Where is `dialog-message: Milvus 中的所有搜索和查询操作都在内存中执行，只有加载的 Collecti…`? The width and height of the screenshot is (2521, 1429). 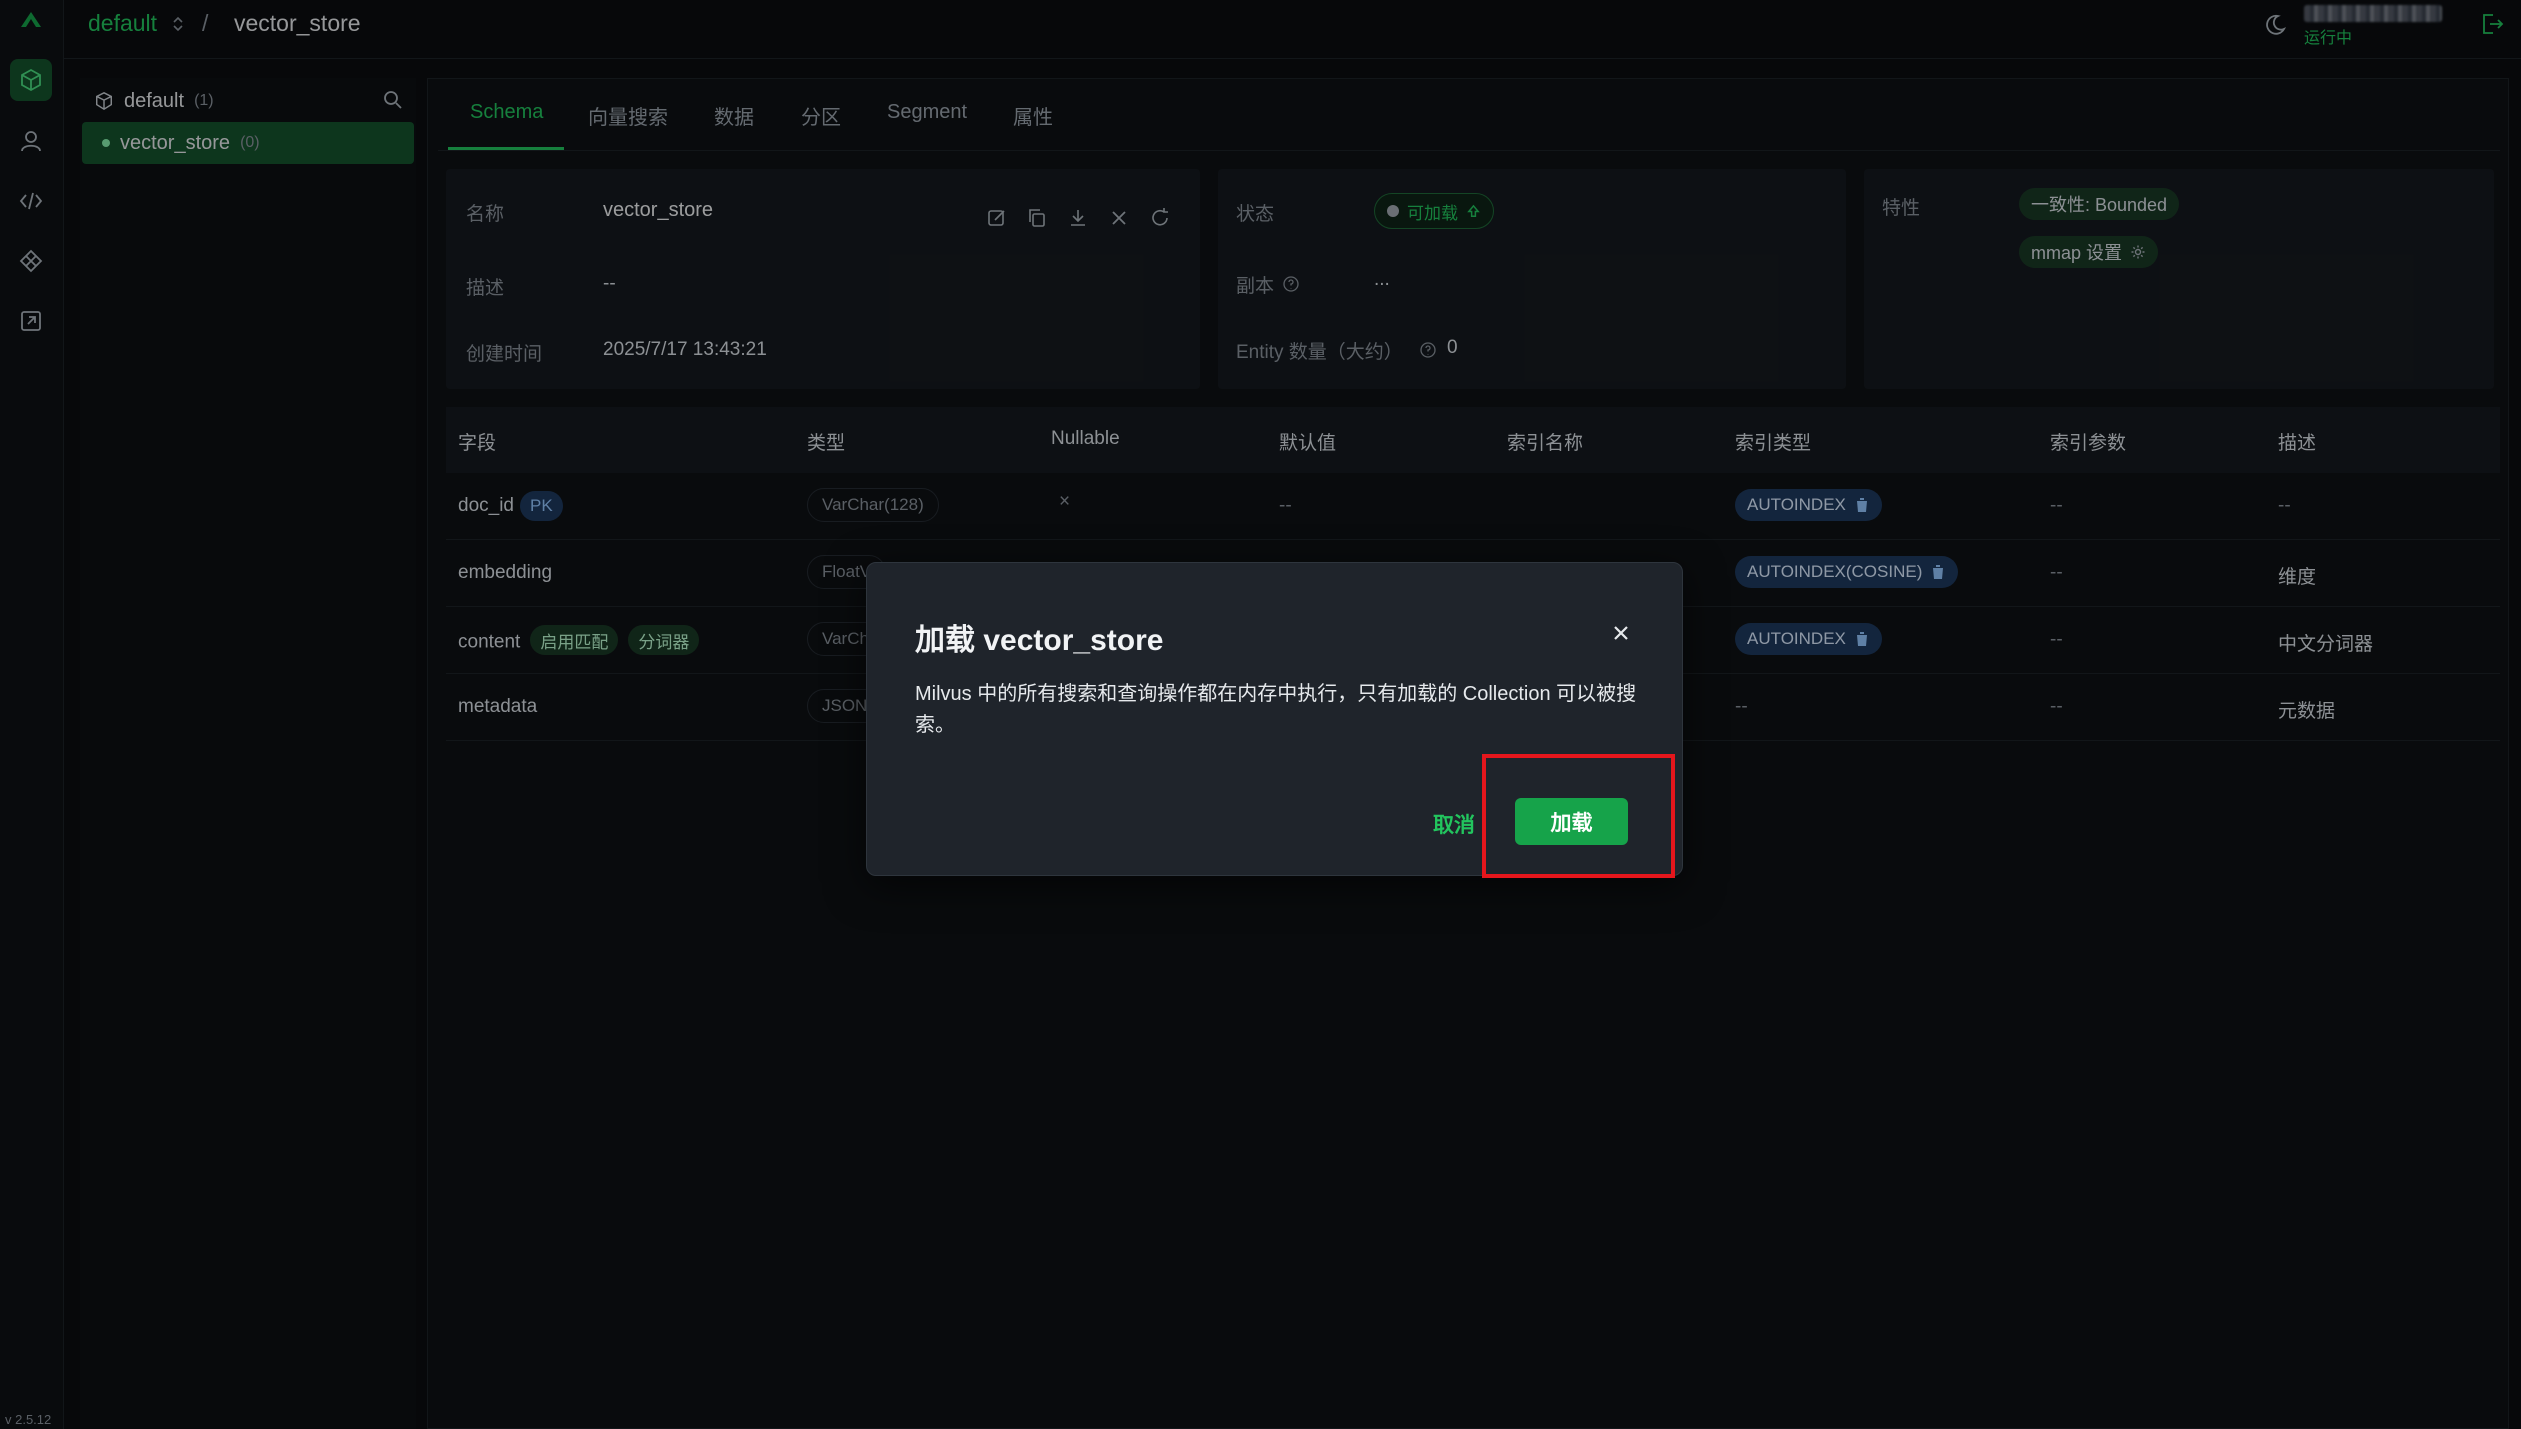
dialog-message: Milvus 中的所有搜索和查询操作都在内存中执行，只有加载的 Collecti… is located at coordinates (1276, 709).